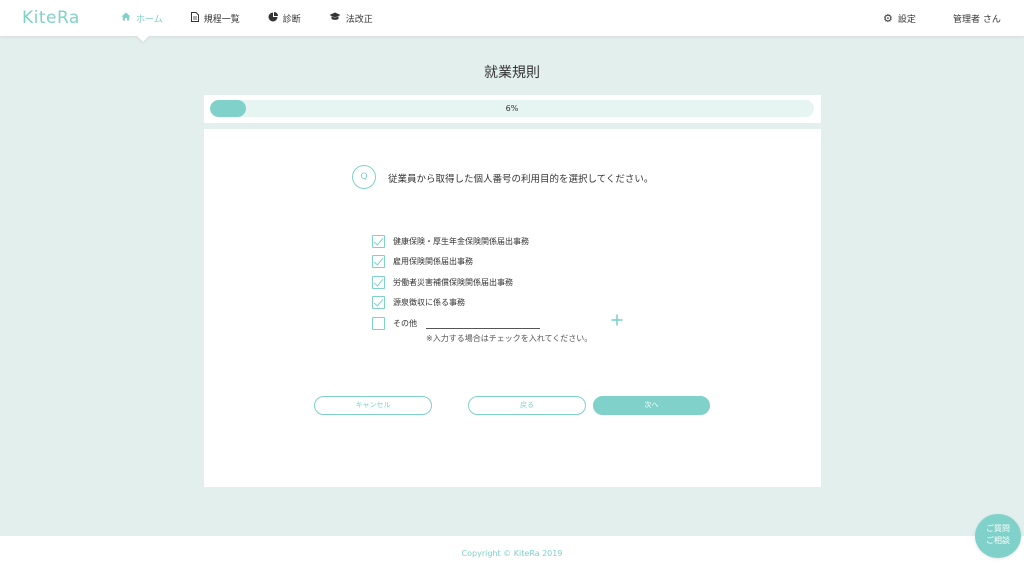  I want to click on option-label: 健康保険・厚生年金保険関係届出事務, so click(461, 241).